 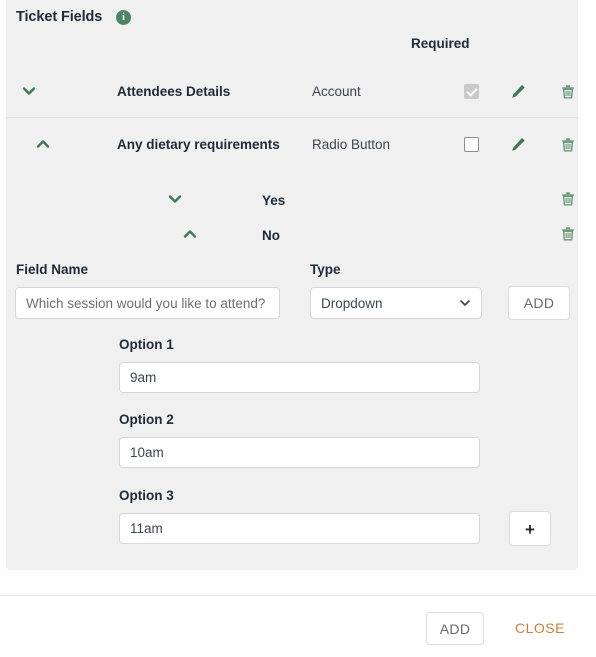 I want to click on table-row: Any dietary requirements Radio Button, so click(x=292, y=152).